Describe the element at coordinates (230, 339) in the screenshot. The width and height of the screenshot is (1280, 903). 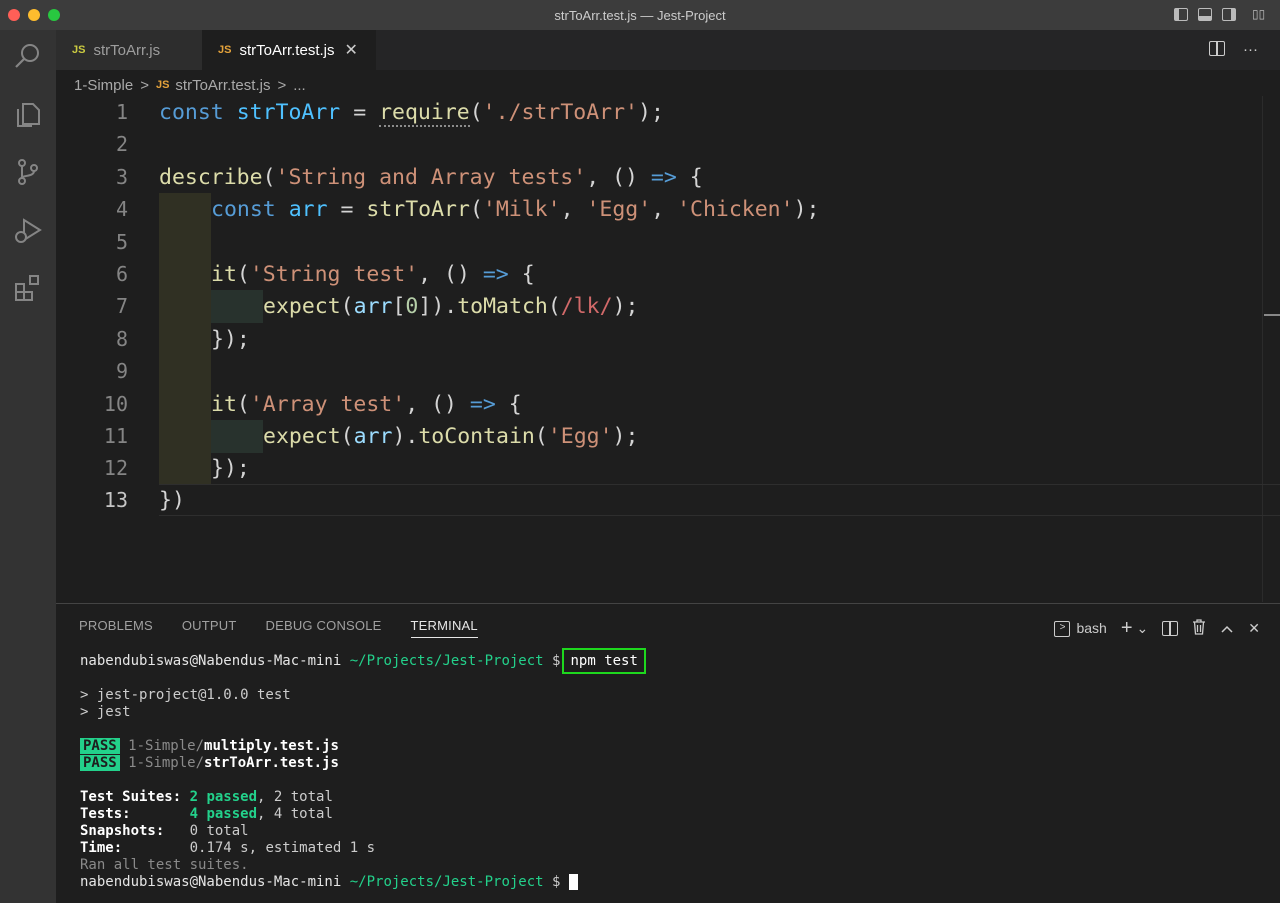
I see `code-text: });` at that location.